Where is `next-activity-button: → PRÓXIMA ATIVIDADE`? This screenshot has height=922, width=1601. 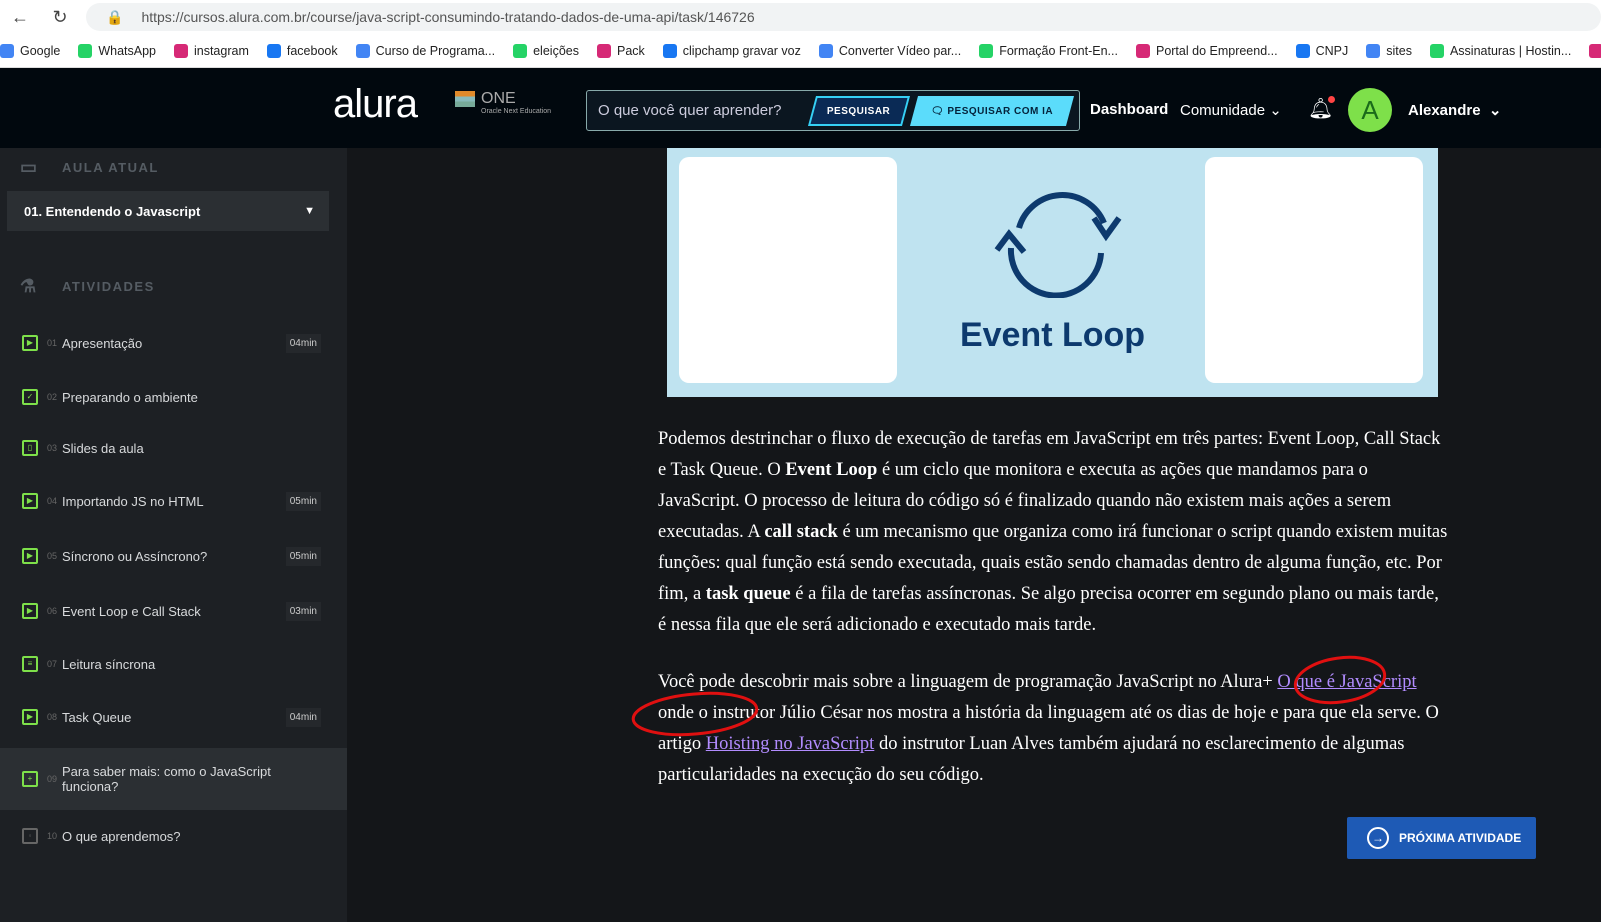
next-activity-button: → PRÓXIMA ATIVIDADE is located at coordinates (1441, 838).